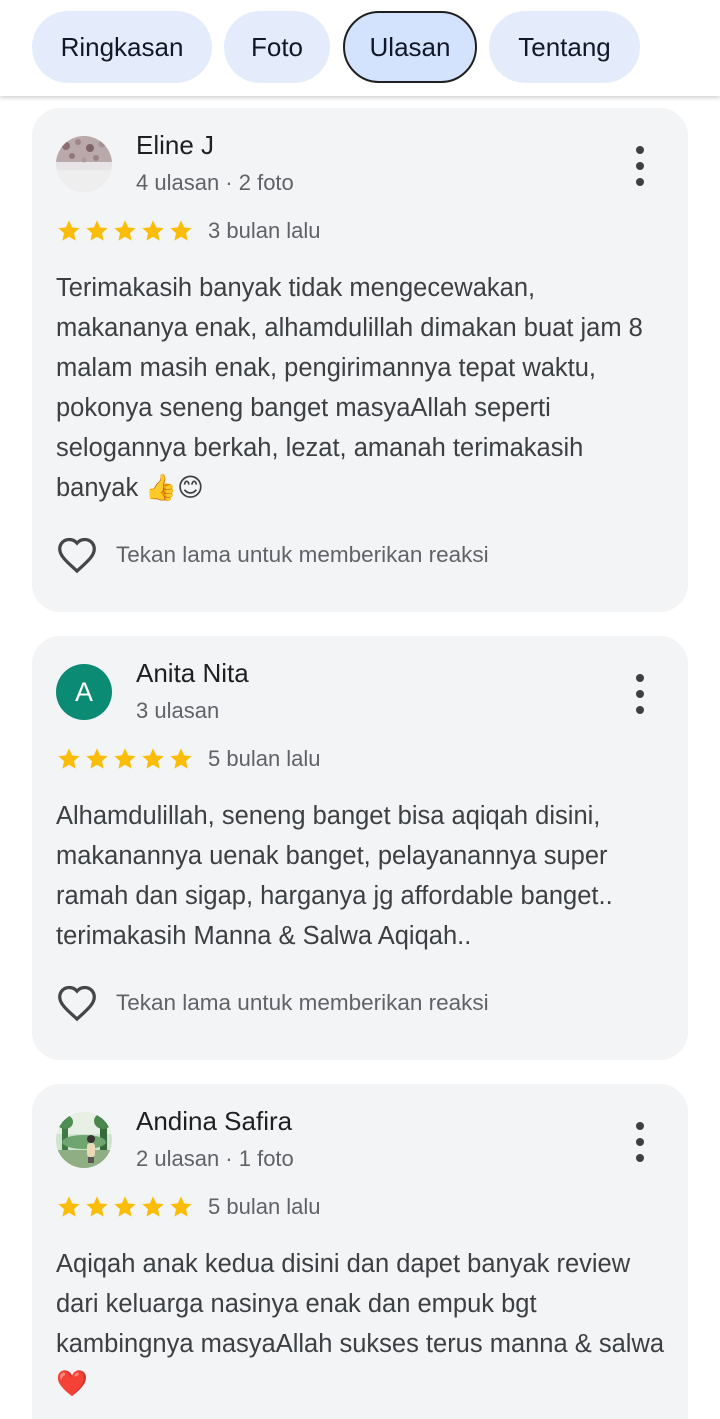 The height and width of the screenshot is (1419, 720). I want to click on tab-foto: Foto, so click(277, 47).